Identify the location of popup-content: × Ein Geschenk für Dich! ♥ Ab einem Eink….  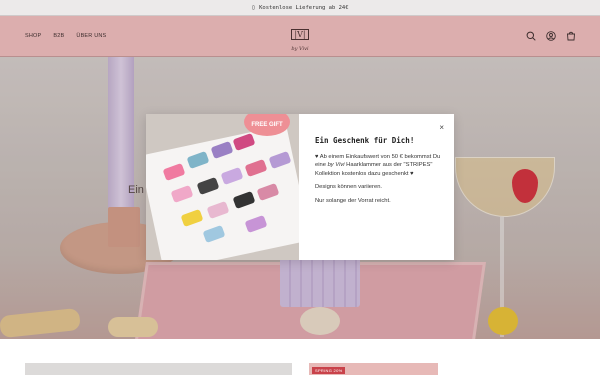
(376, 187).